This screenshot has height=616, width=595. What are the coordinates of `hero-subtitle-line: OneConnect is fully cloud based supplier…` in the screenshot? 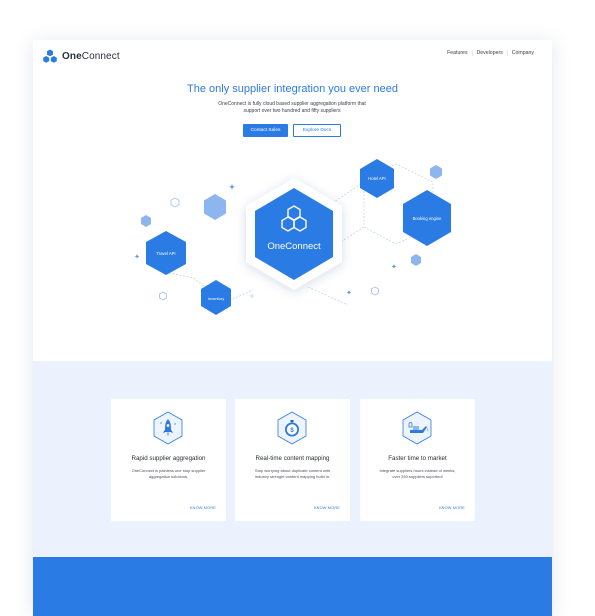 It's located at (292, 104).